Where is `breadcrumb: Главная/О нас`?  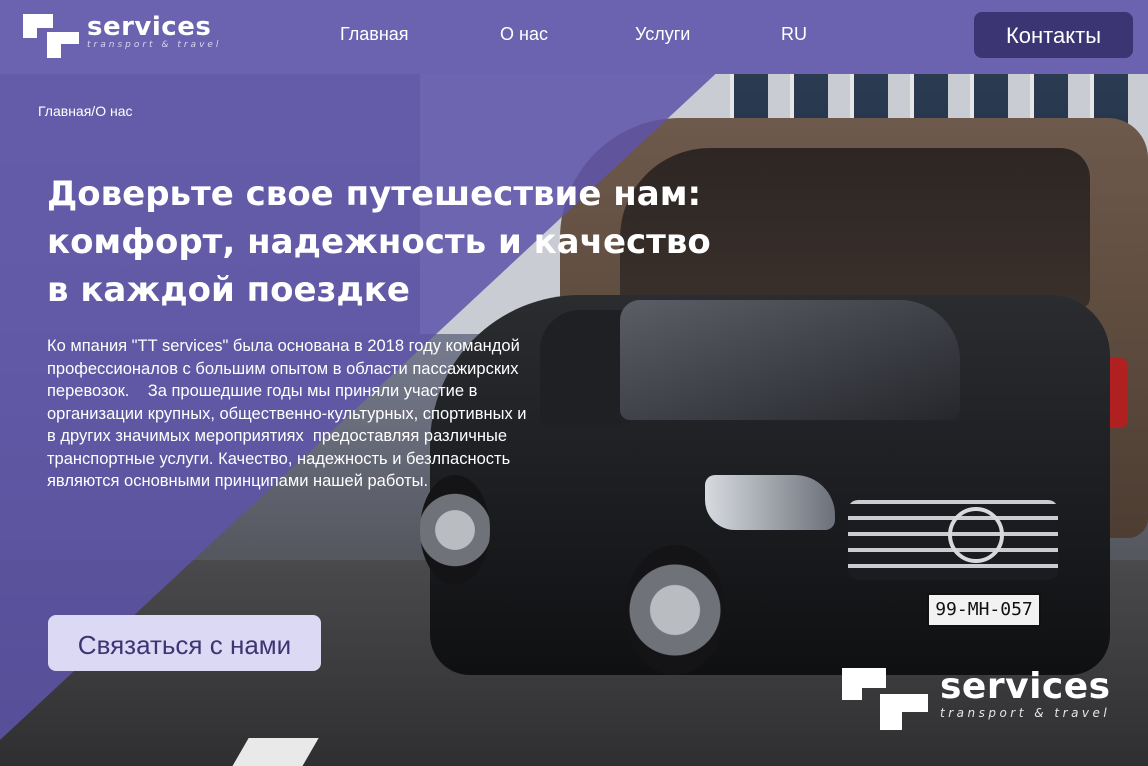 breadcrumb: Главная/О нас is located at coordinates (85, 111).